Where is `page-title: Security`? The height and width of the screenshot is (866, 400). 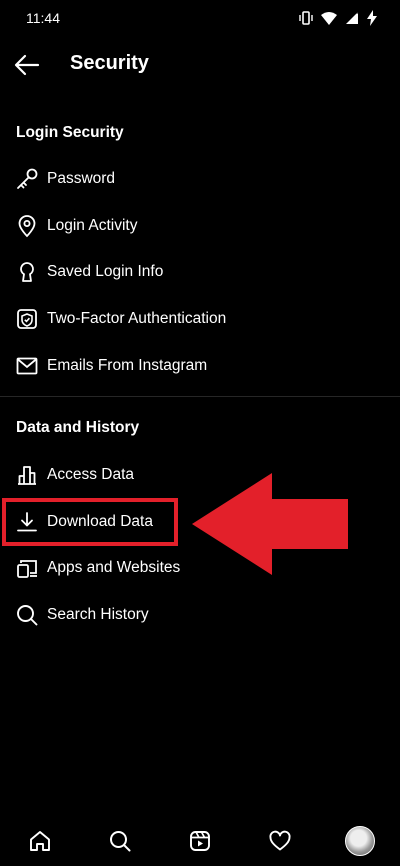 page-title: Security is located at coordinates (109, 63).